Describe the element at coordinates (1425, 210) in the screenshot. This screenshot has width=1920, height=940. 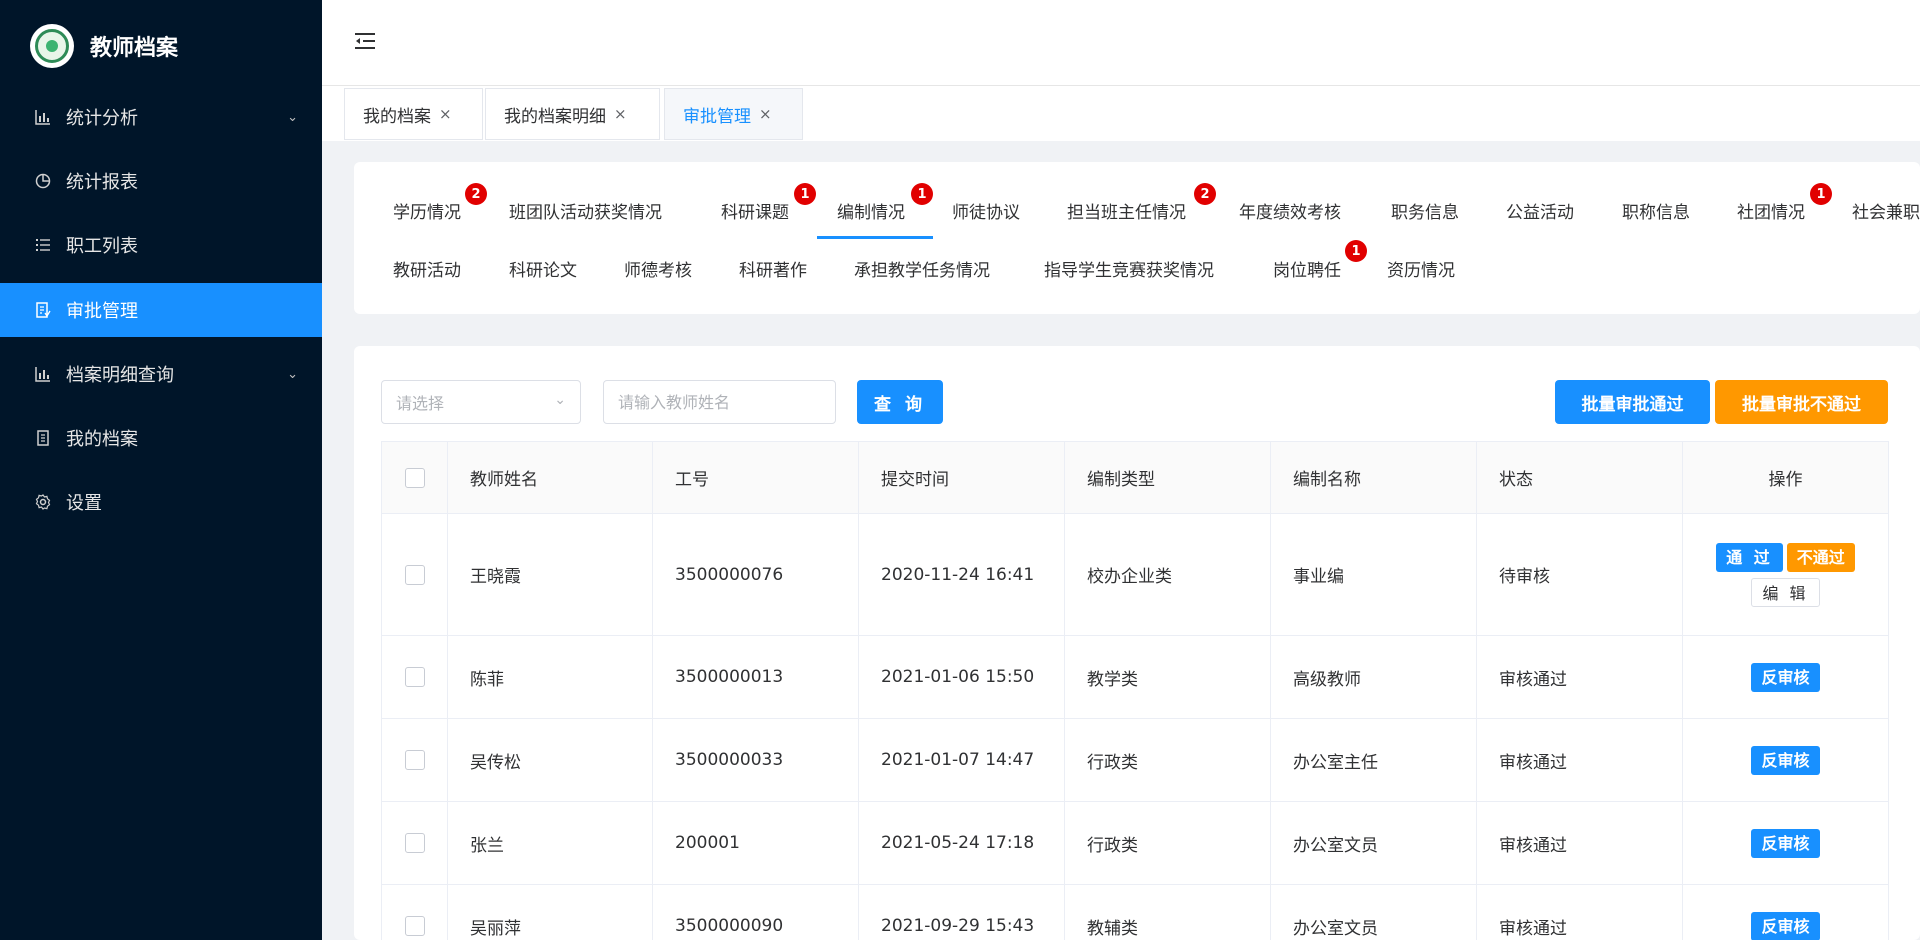
I see `category-tab-position-info: 职务信息` at that location.